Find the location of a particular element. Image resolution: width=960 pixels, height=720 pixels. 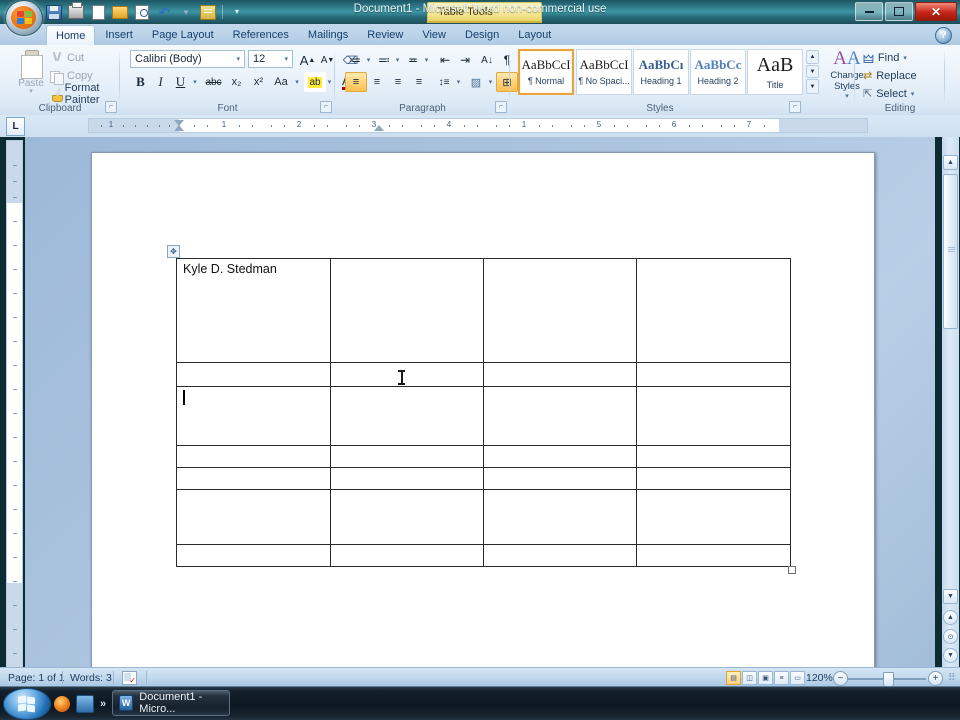

underline-chevron-down-icon: ▾ is located at coordinates (195, 82).